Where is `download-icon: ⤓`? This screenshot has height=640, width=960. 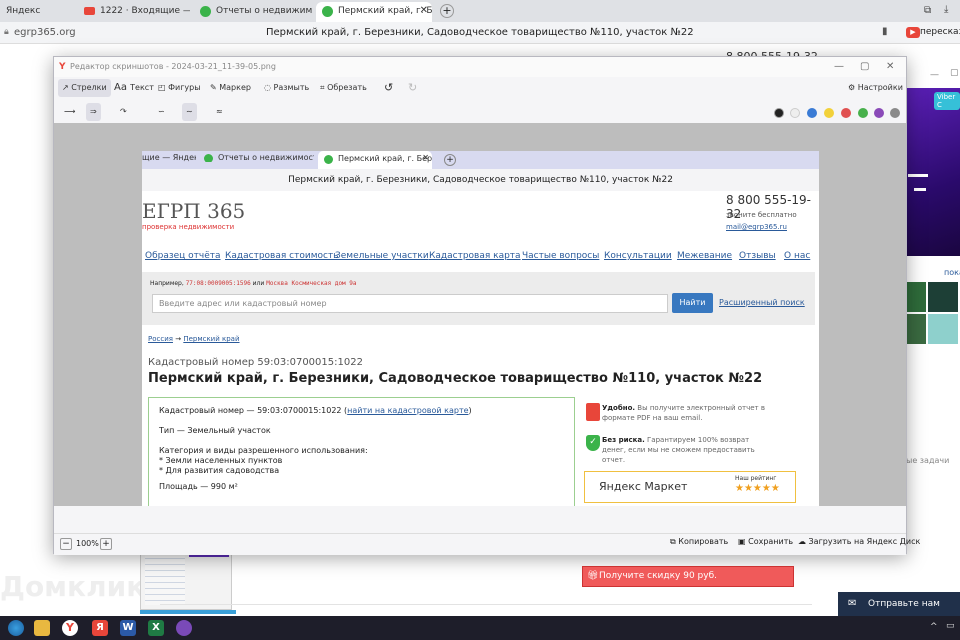 download-icon: ⤓ is located at coordinates (946, 9).